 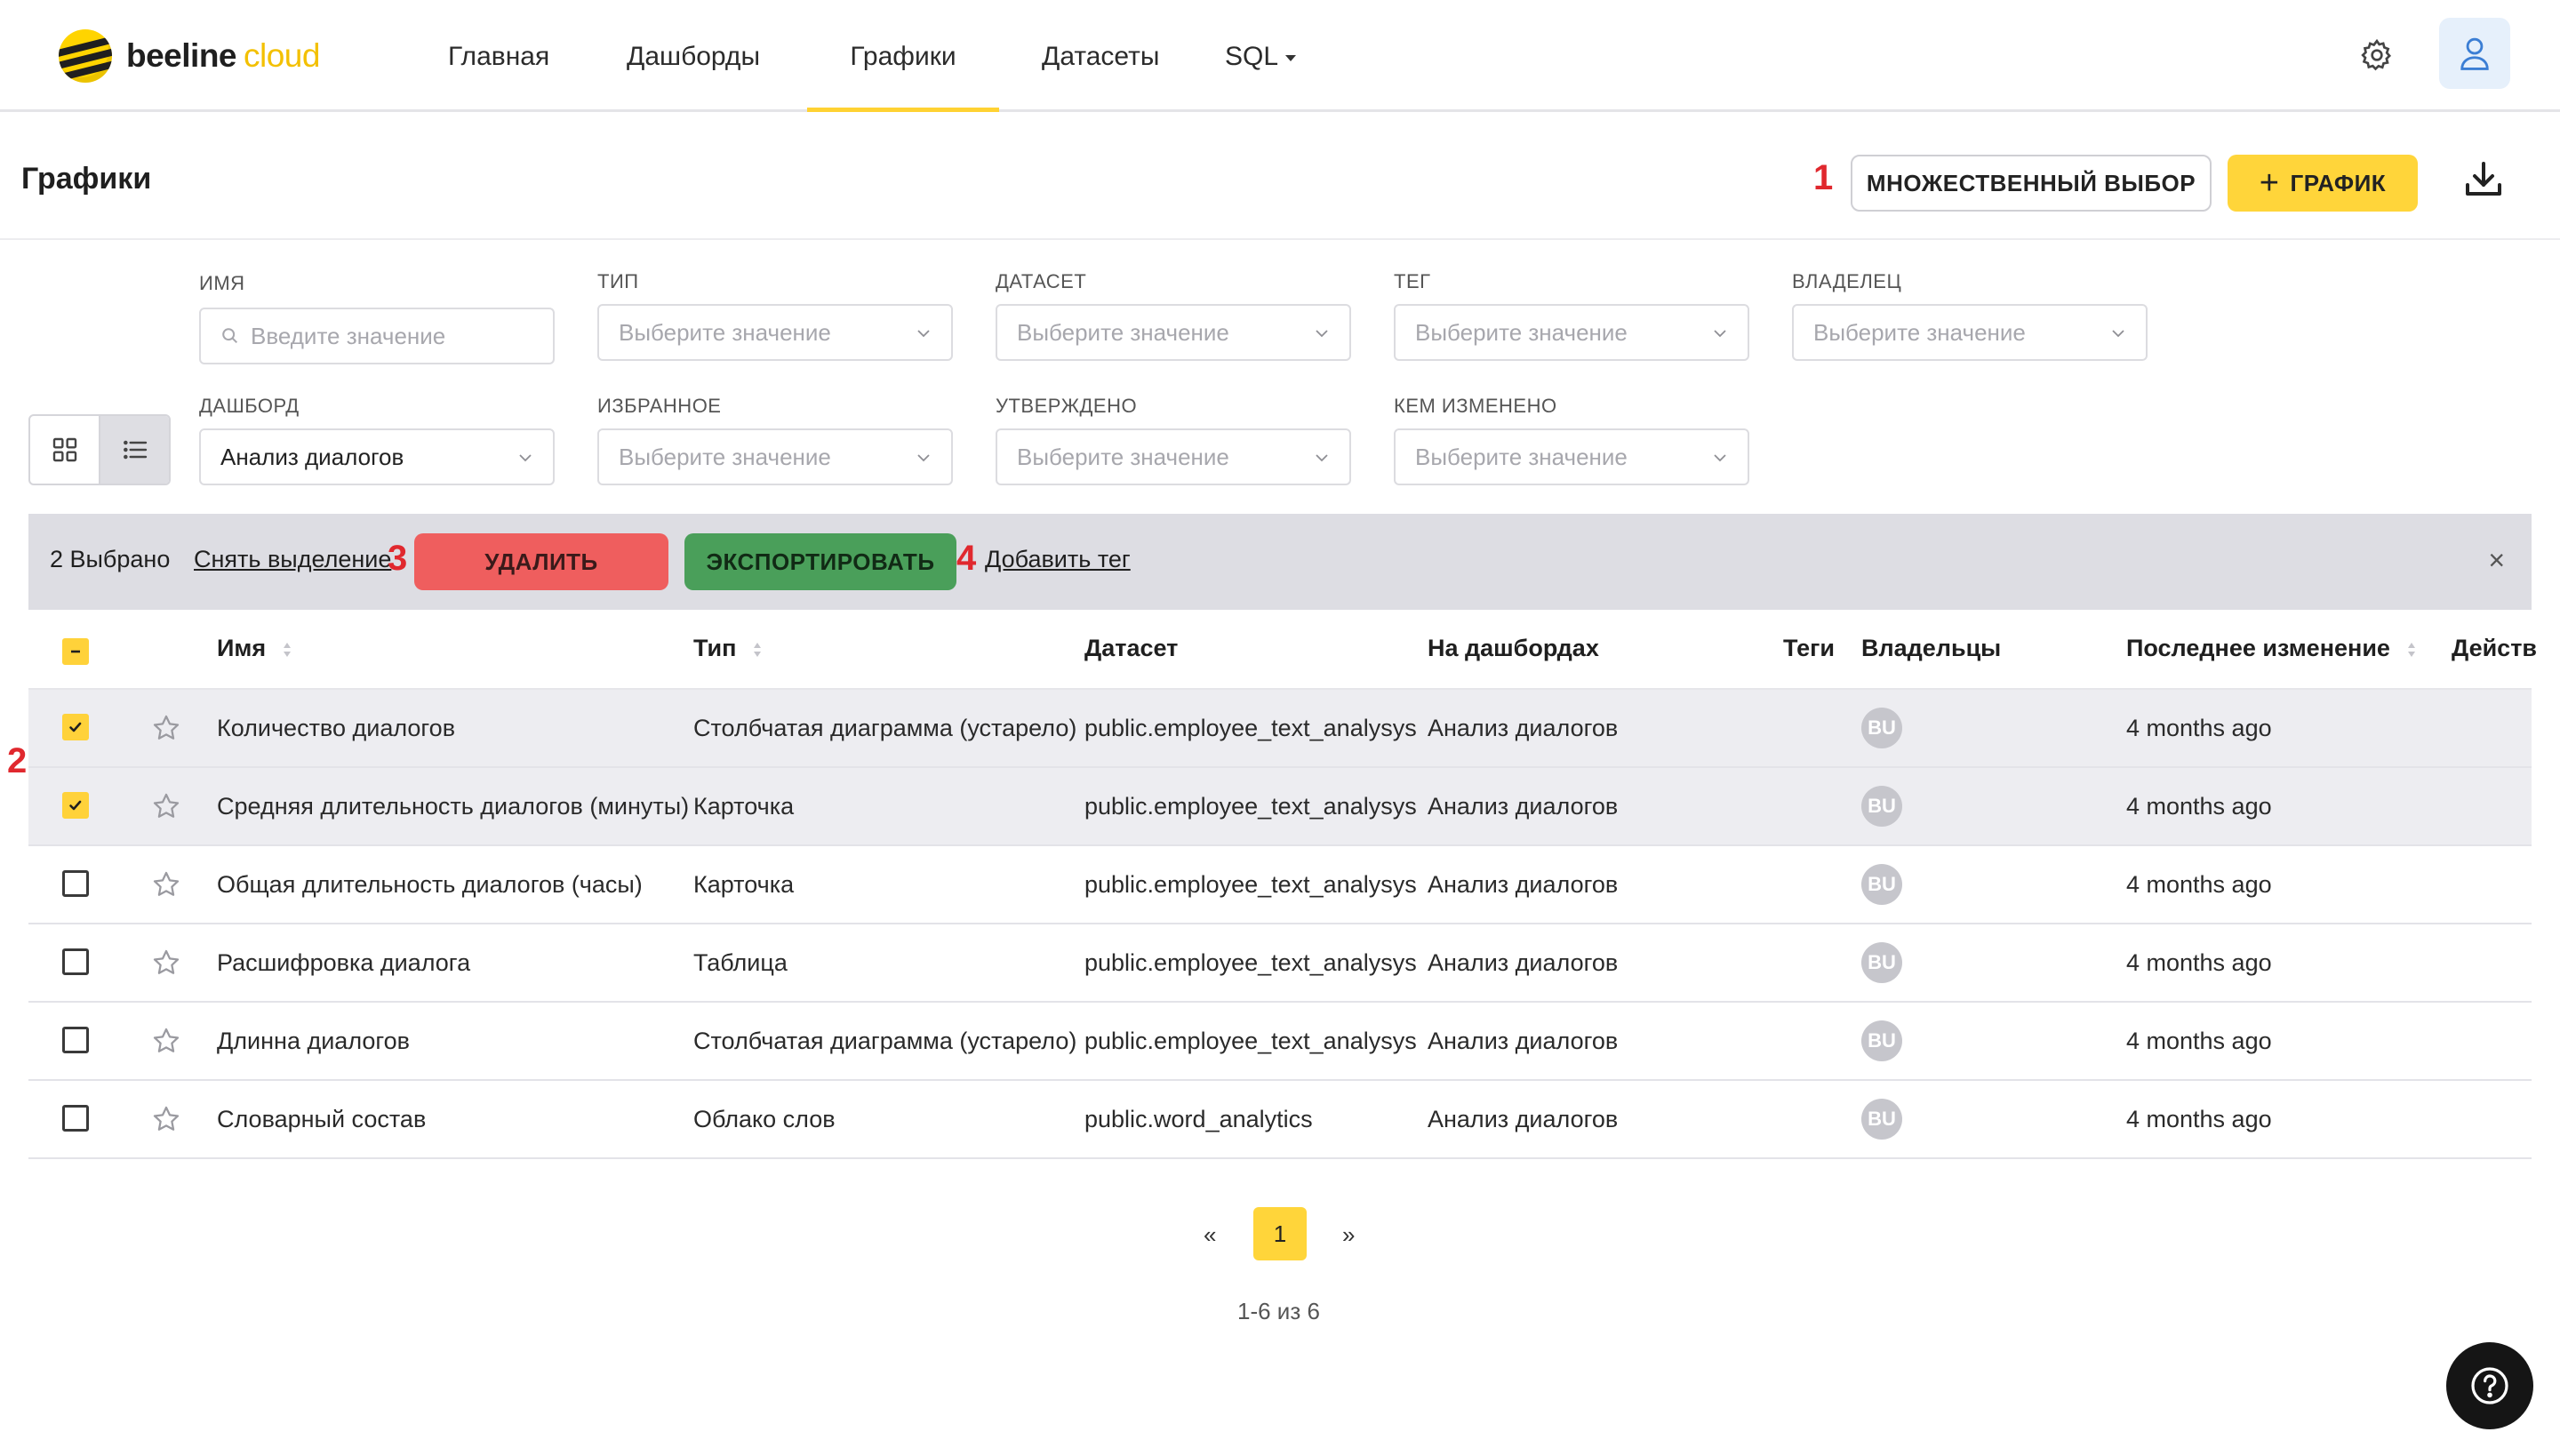 What do you see at coordinates (498, 56) in the screenshot?
I see `nav-item-home: Главная` at bounding box center [498, 56].